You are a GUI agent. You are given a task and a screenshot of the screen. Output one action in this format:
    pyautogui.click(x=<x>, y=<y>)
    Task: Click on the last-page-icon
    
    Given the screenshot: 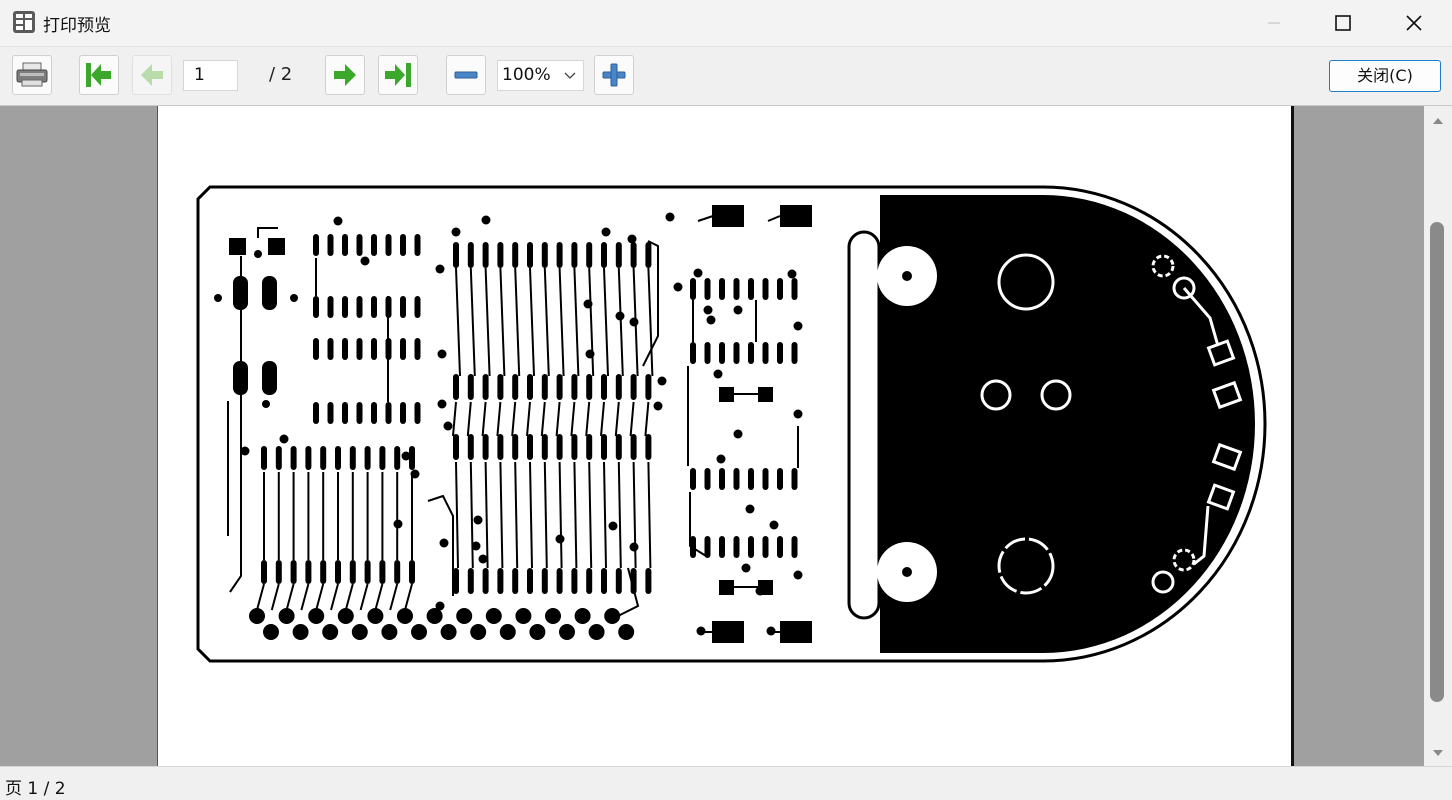 What is the action you would take?
    pyautogui.click(x=398, y=75)
    